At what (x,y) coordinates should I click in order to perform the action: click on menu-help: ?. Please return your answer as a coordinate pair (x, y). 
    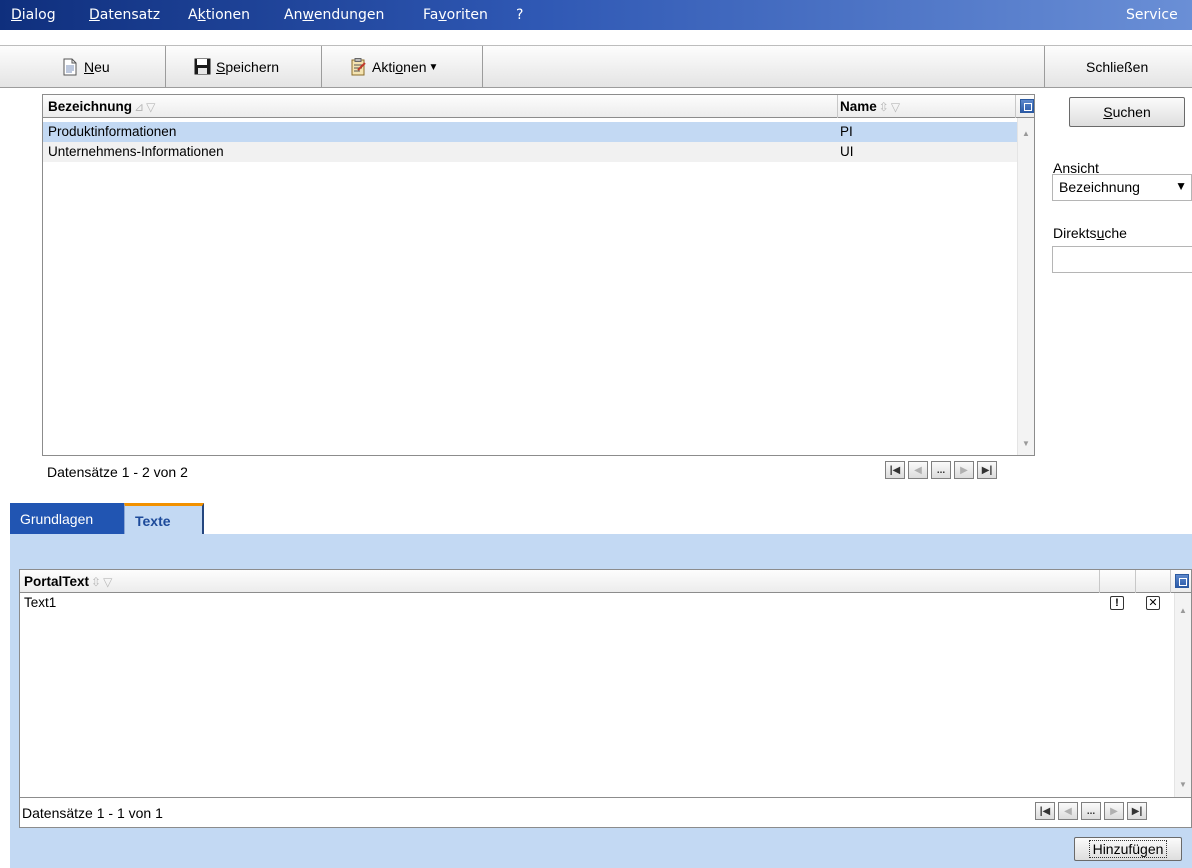
    Looking at the image, I should click on (519, 15).